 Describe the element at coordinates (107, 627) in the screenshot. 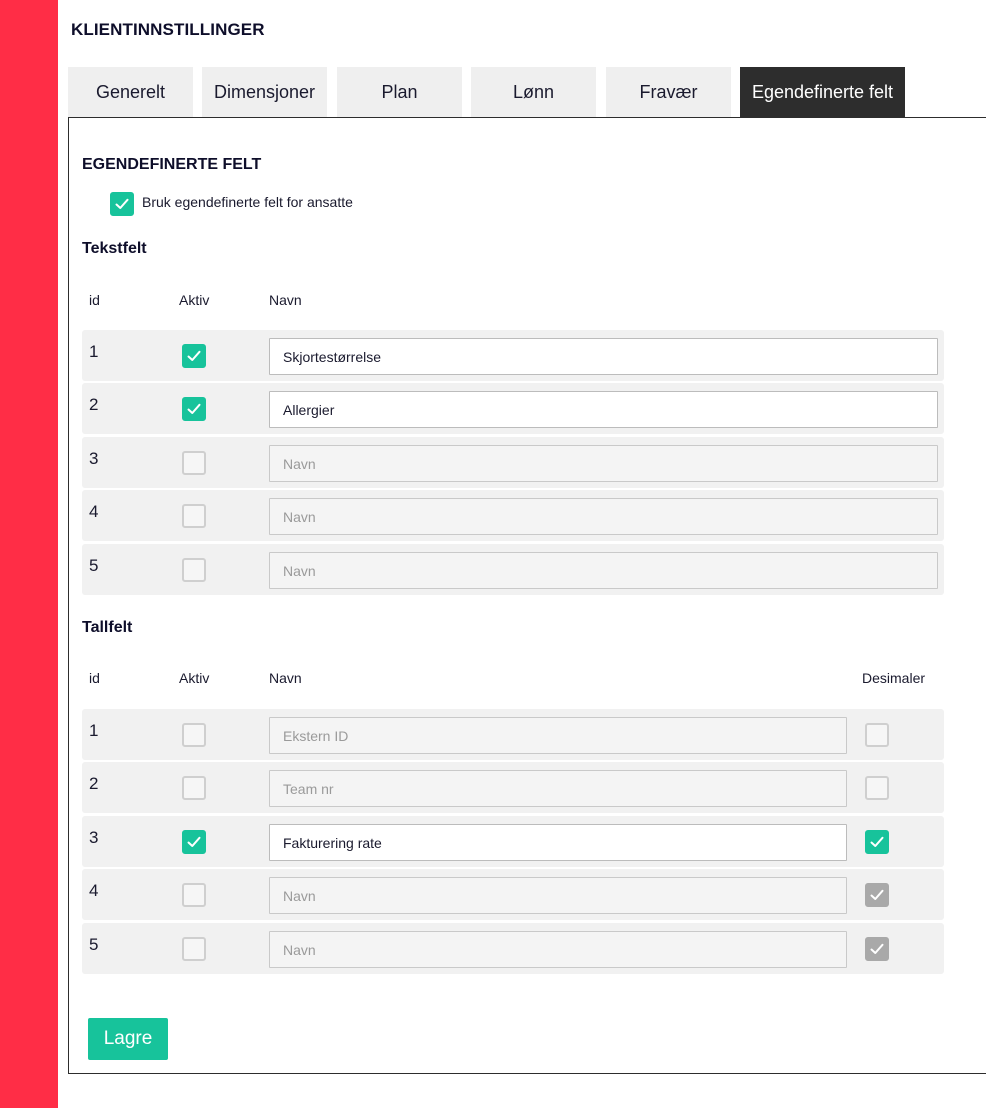

I see `number-fields-title: Tallfelt` at that location.